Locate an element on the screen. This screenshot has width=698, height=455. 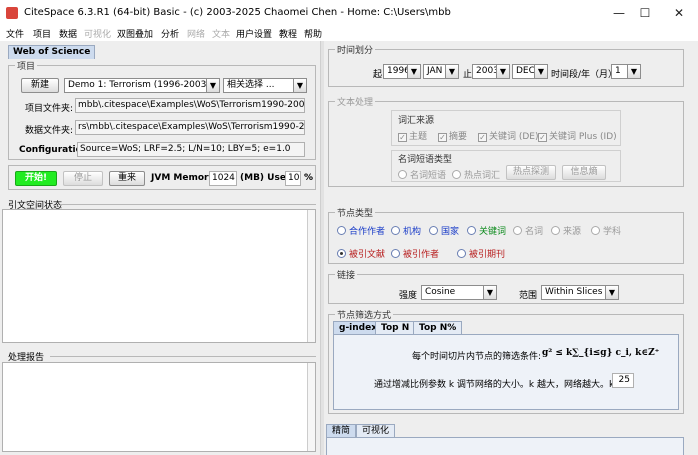
links-title: 链接 is located at coordinates (346, 274).